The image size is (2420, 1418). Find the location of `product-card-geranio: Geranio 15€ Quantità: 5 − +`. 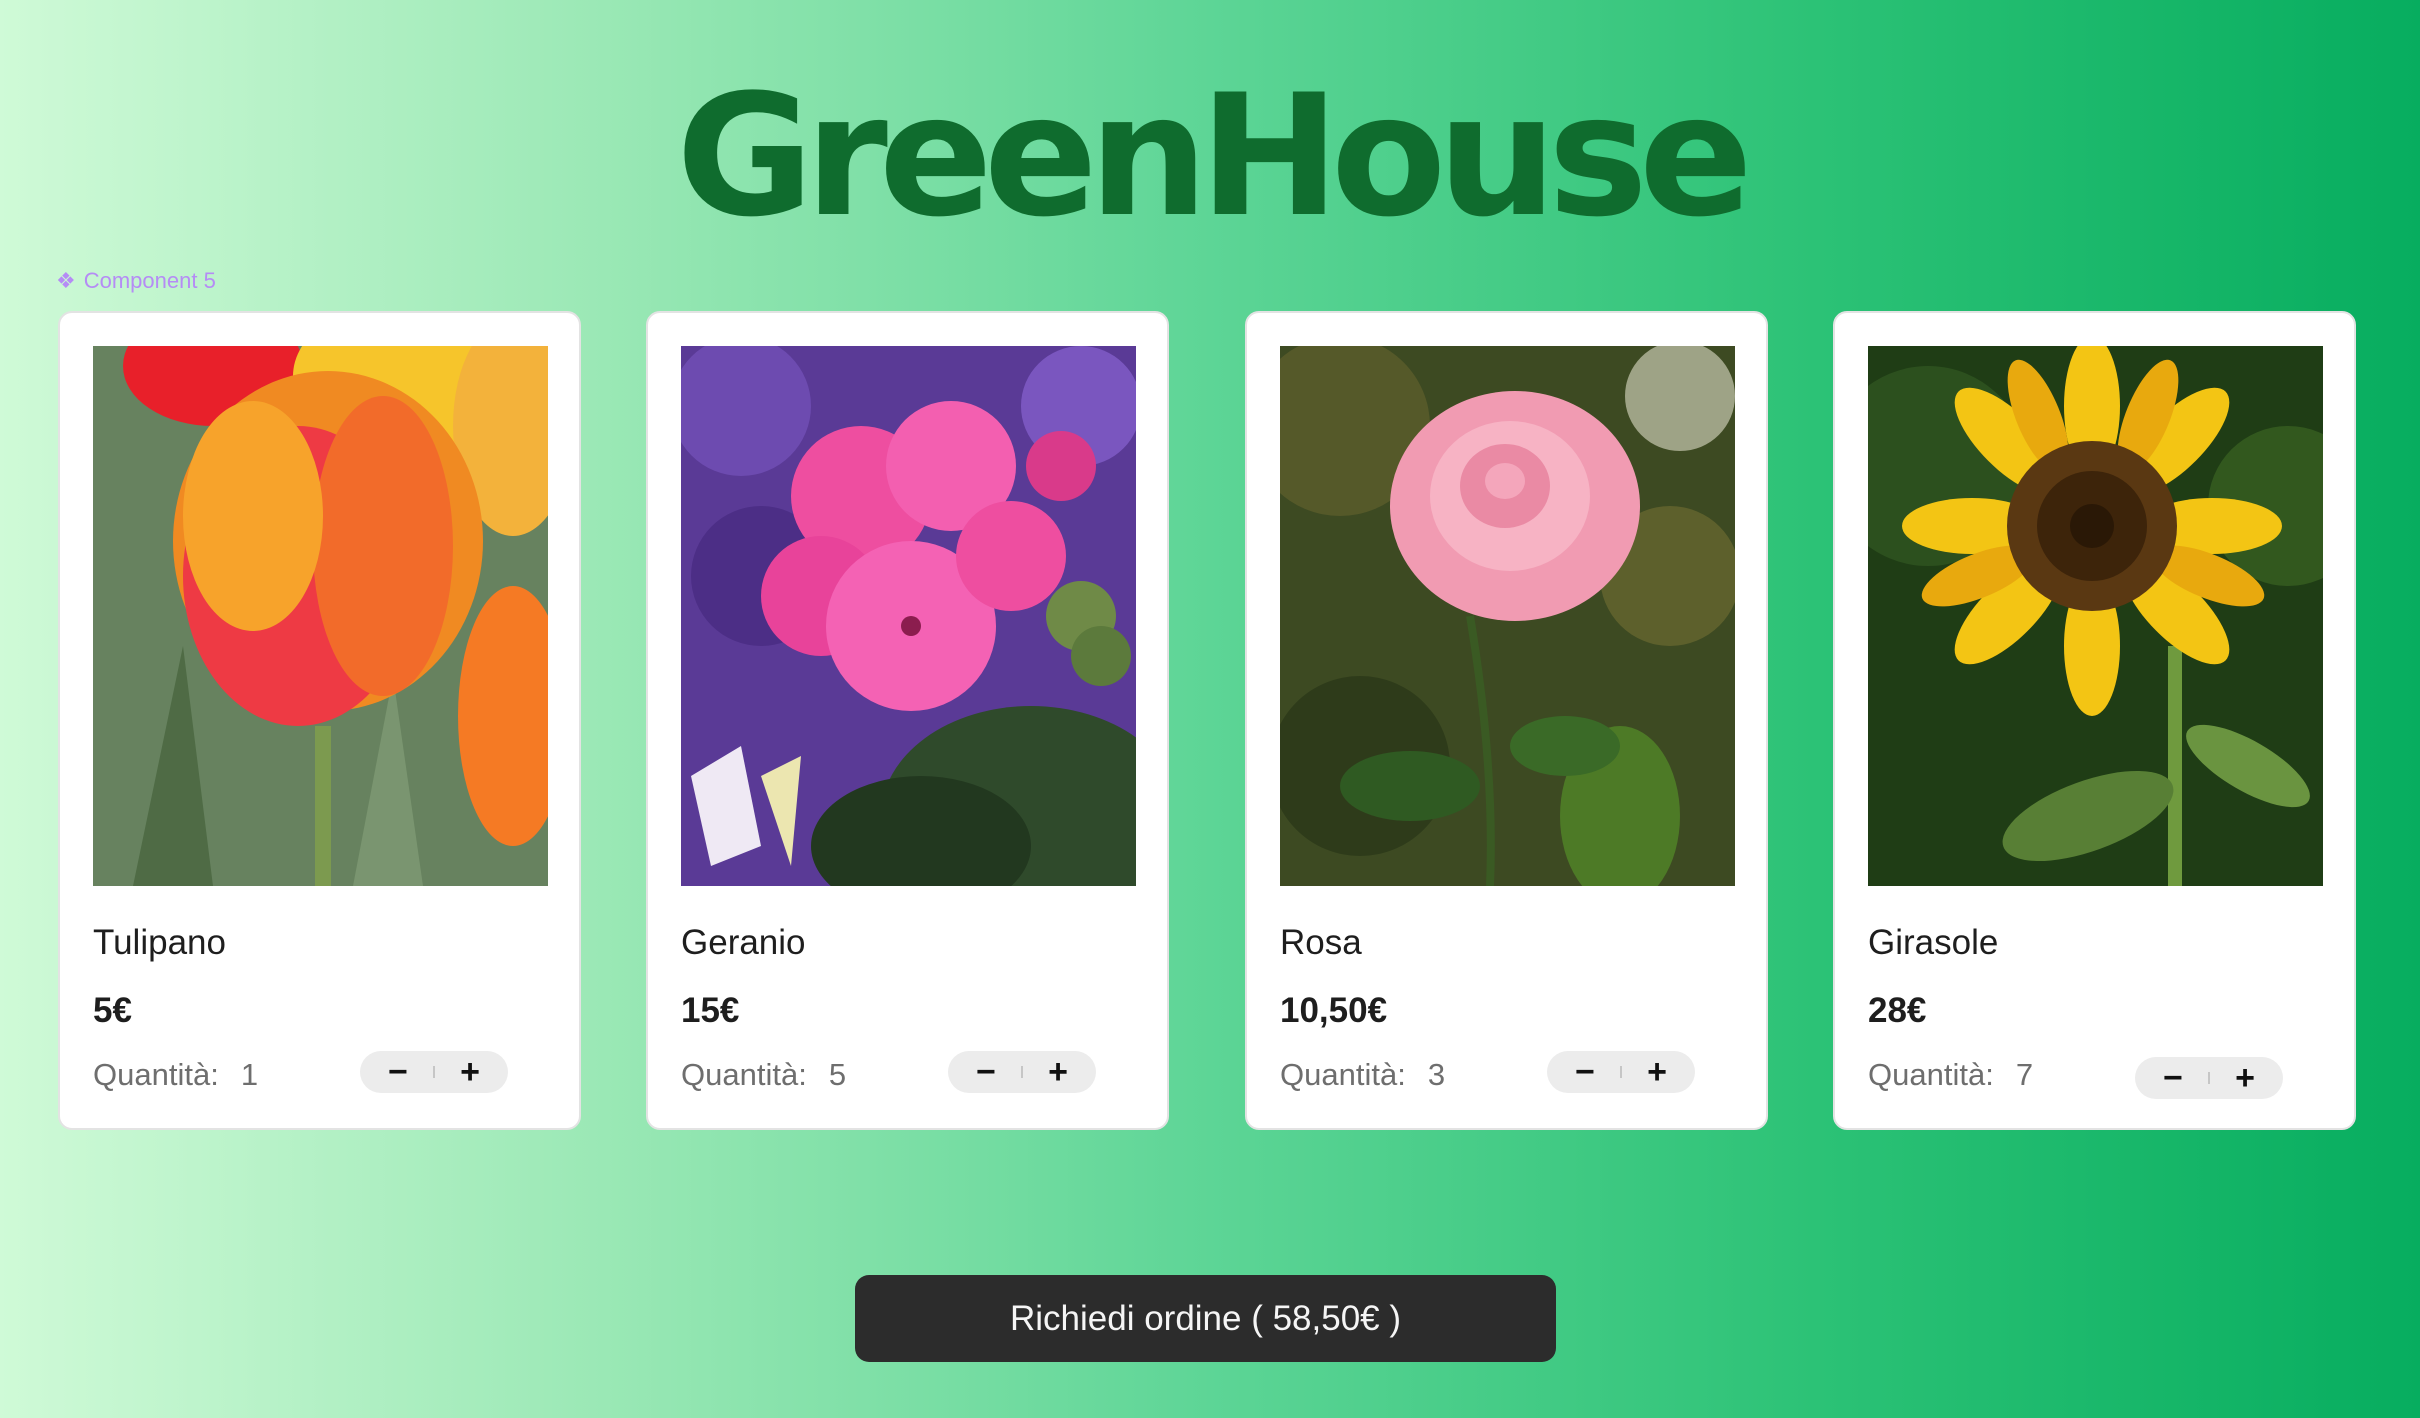

product-card-geranio: Geranio 15€ Quantità: 5 − + is located at coordinates (907, 720).